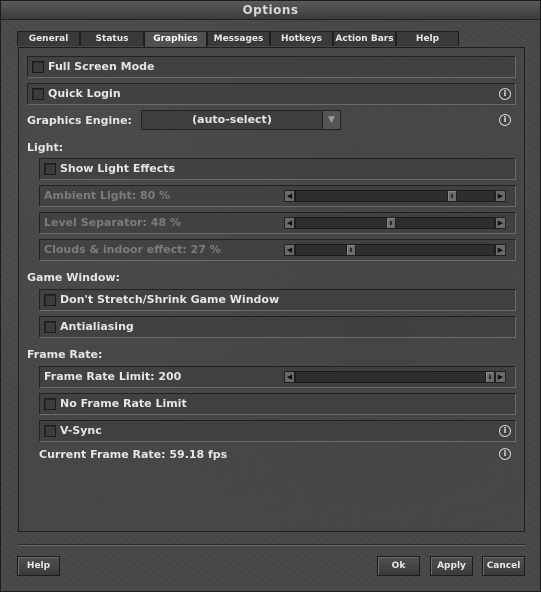  Describe the element at coordinates (79, 120) in the screenshot. I see `graphics-engine-label: Graphics Engine:` at that location.